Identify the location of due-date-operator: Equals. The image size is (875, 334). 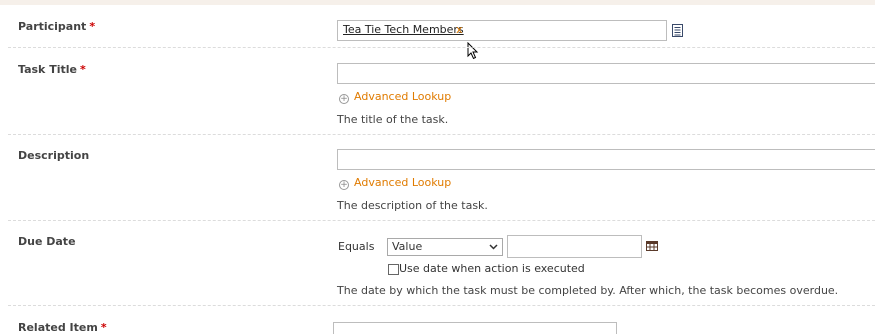
(356, 246).